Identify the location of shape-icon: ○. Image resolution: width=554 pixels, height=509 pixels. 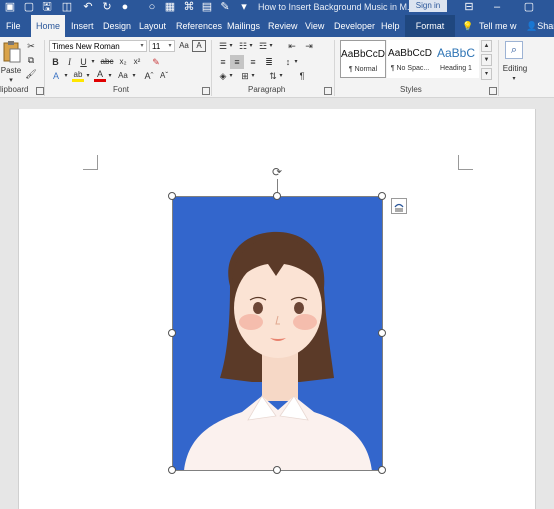
(152, 7).